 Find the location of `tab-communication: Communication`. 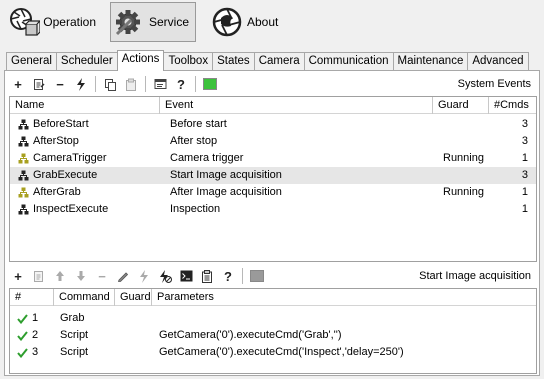

tab-communication: Communication is located at coordinates (348, 61).